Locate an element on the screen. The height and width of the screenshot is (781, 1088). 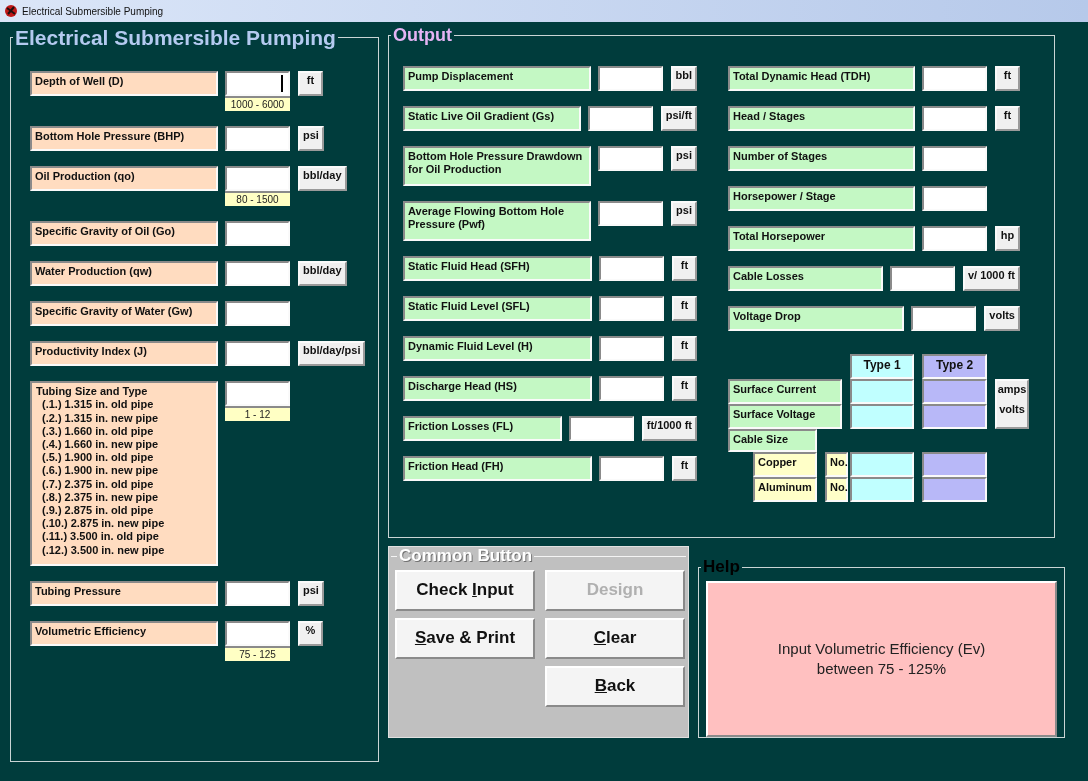
option-text: (.5.) 1.900 in. old pipe is located at coordinates (98, 458).